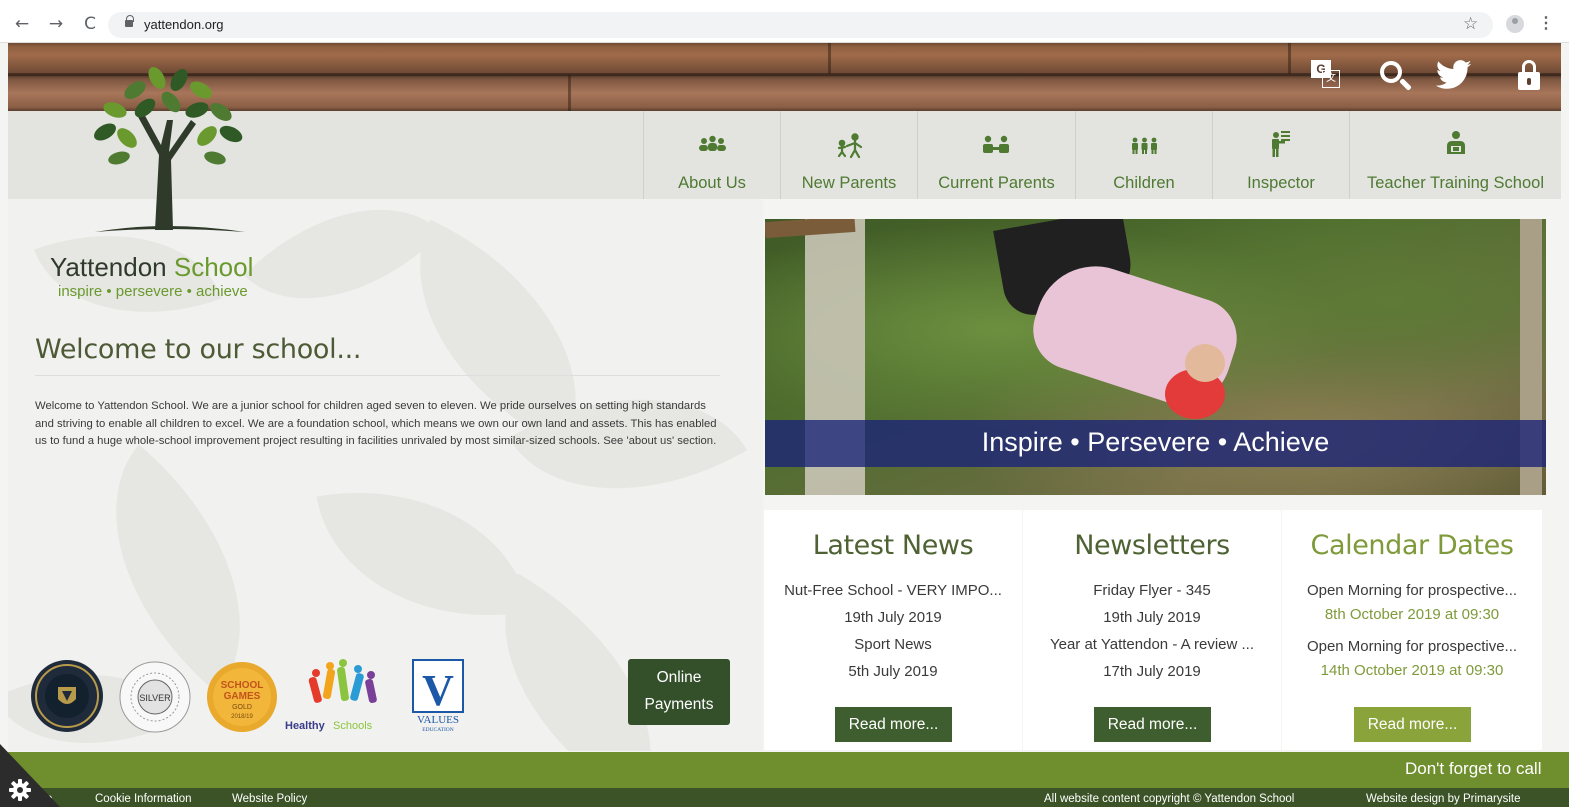  I want to click on anti-bullying-silver-badge: SILVER, so click(155, 697).